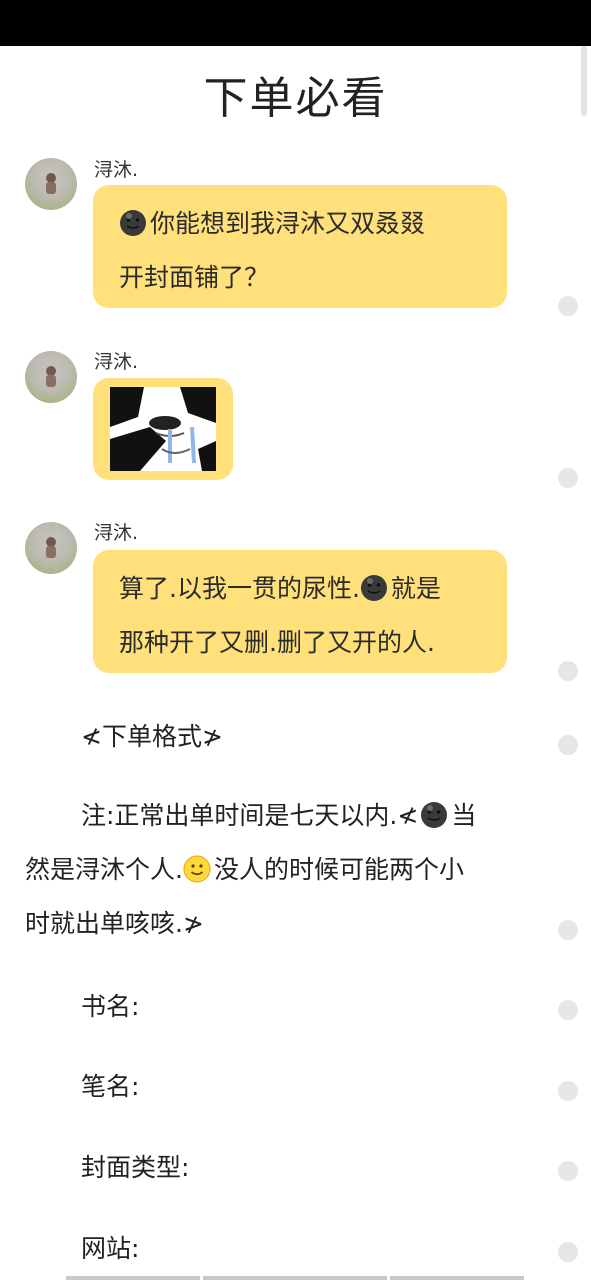 The height and width of the screenshot is (1280, 591). What do you see at coordinates (338, 869) in the screenshot?
I see `note-text: 没人的时候可能两个小` at bounding box center [338, 869].